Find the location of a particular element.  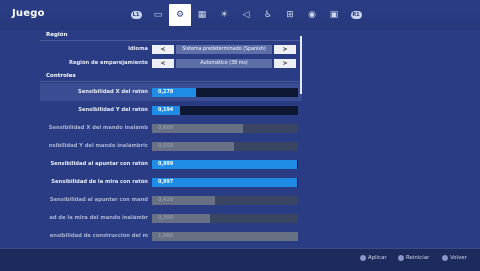

page-title: Juego is located at coordinates (28, 13).